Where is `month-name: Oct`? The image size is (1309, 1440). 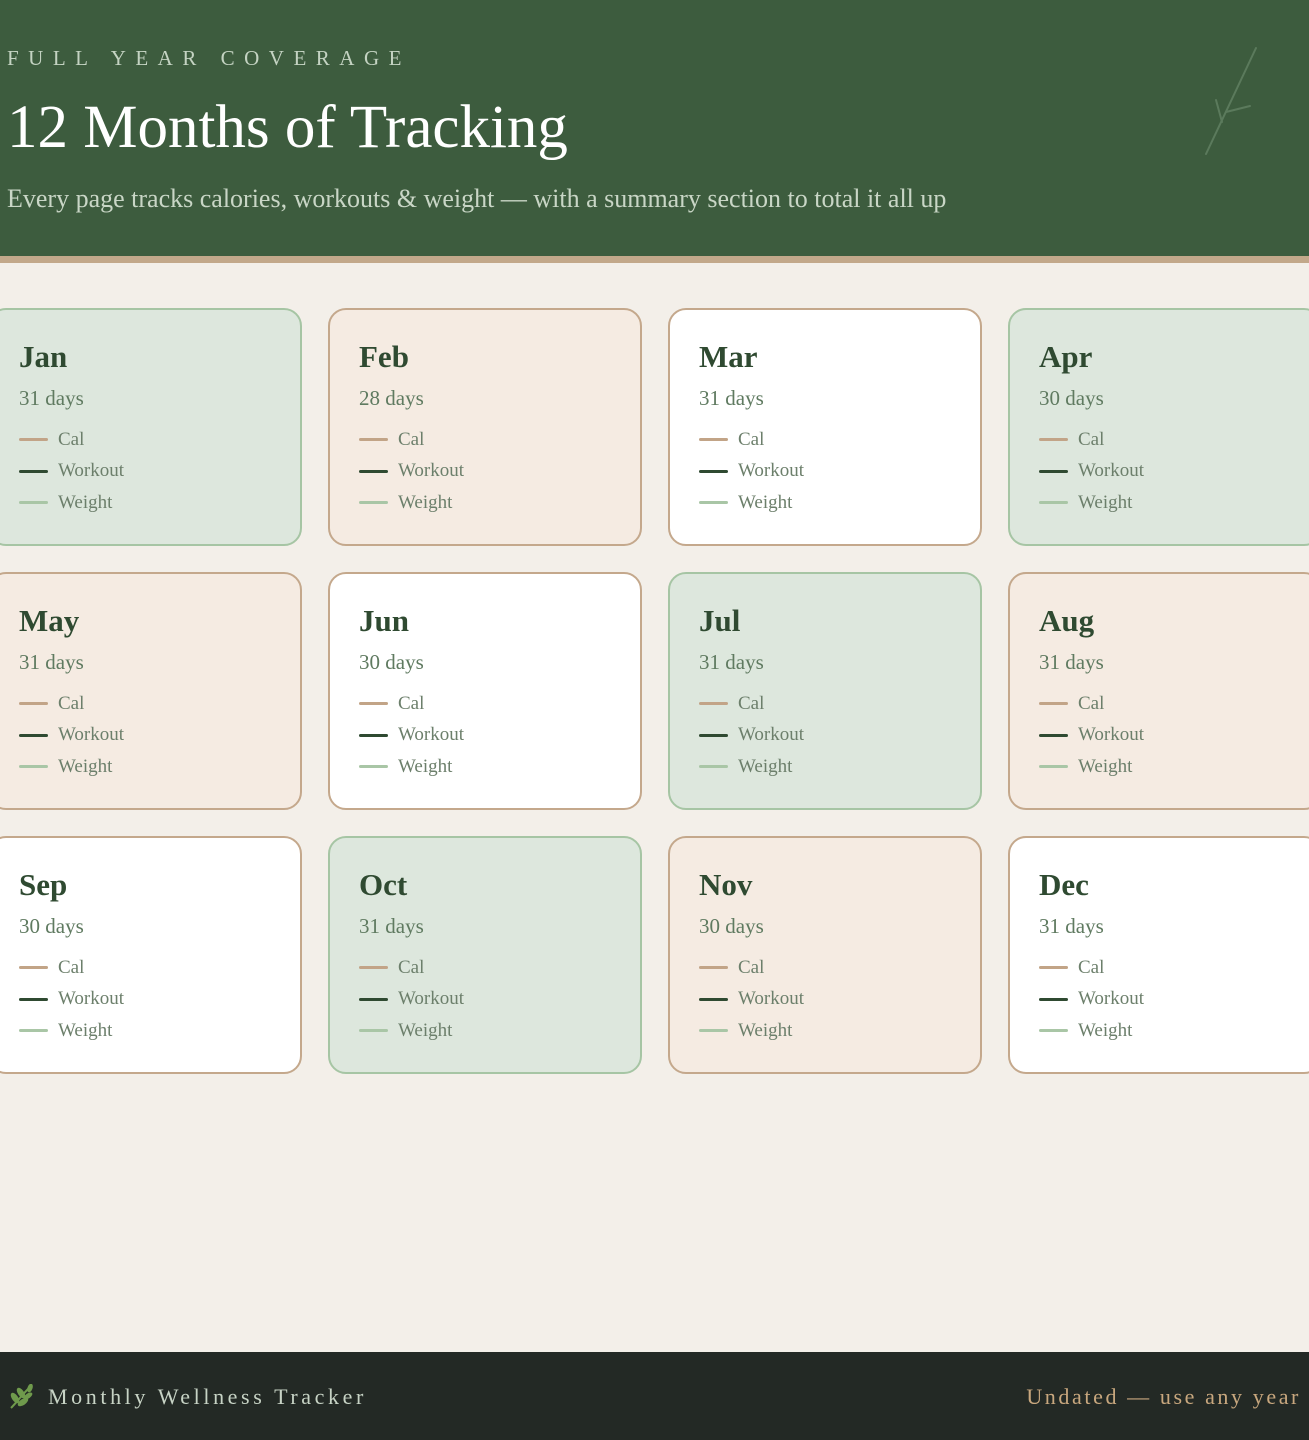 month-name: Oct is located at coordinates (383, 884).